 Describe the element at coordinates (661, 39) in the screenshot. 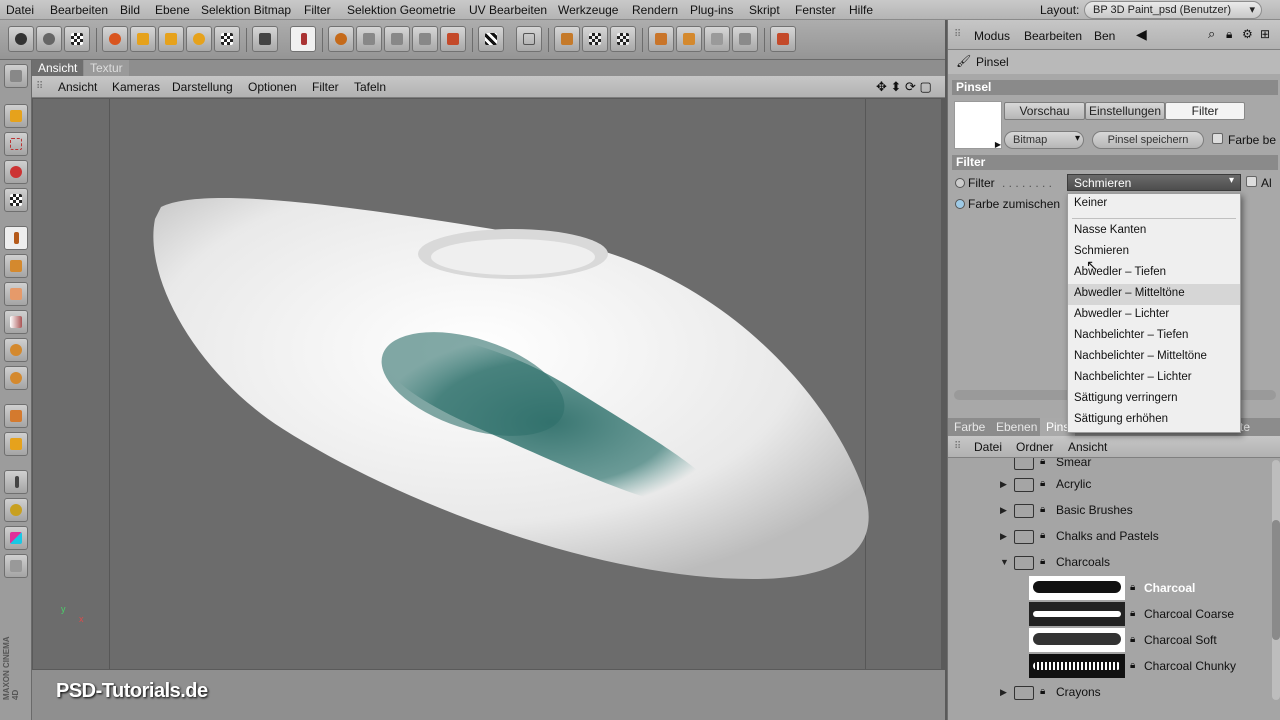

I see `cube-orange-icon` at that location.